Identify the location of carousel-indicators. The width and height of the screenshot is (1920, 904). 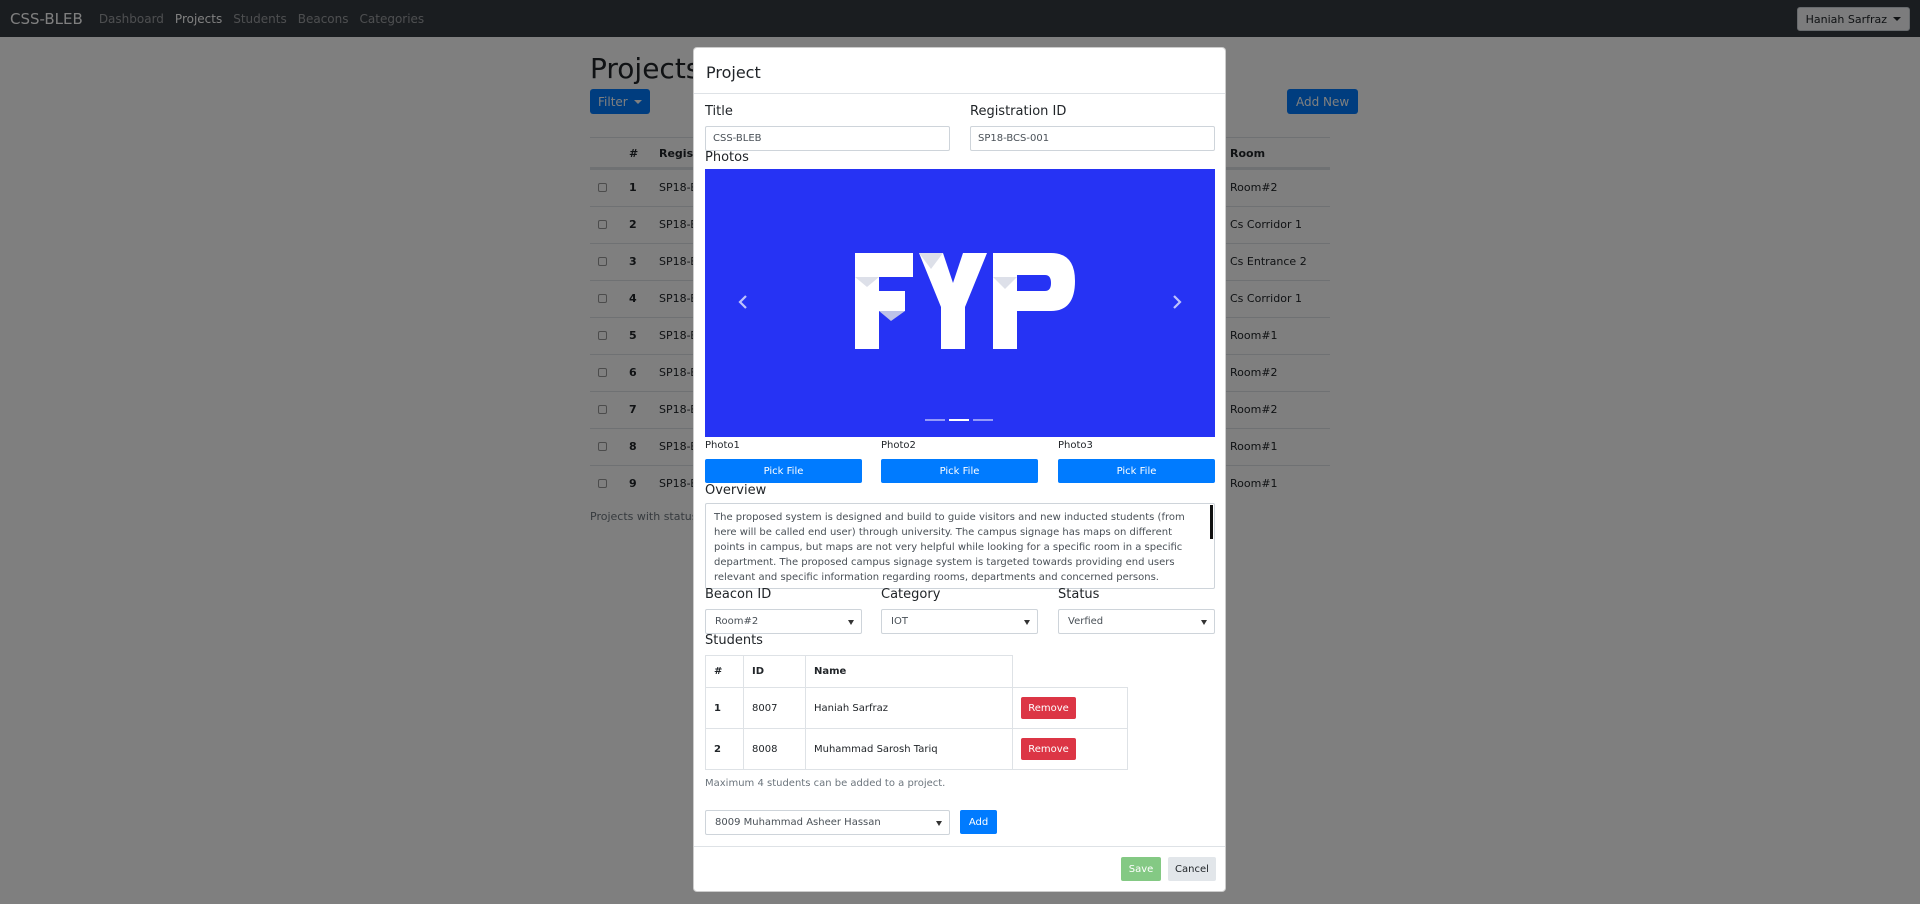
(959, 420).